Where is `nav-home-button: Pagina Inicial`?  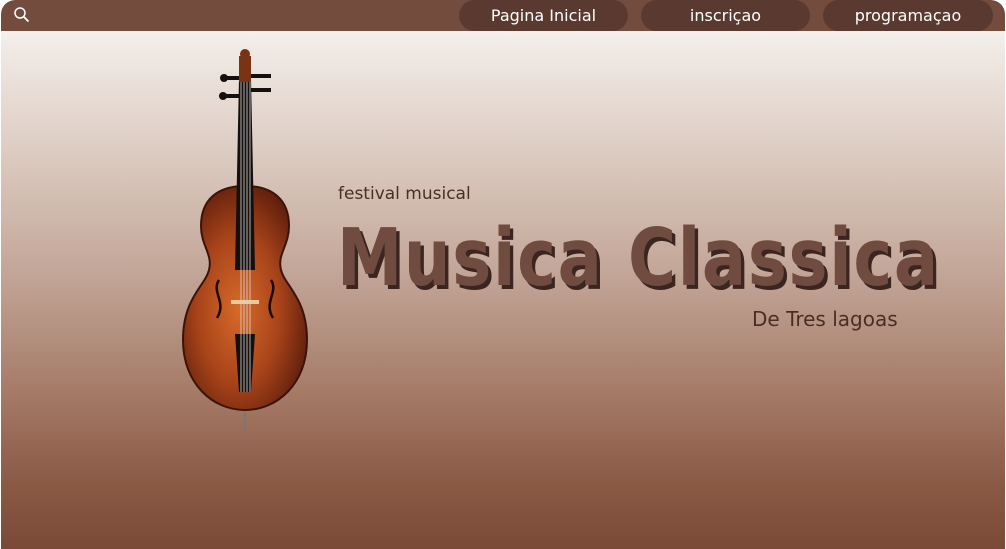
nav-home-button: Pagina Inicial is located at coordinates (543, 15).